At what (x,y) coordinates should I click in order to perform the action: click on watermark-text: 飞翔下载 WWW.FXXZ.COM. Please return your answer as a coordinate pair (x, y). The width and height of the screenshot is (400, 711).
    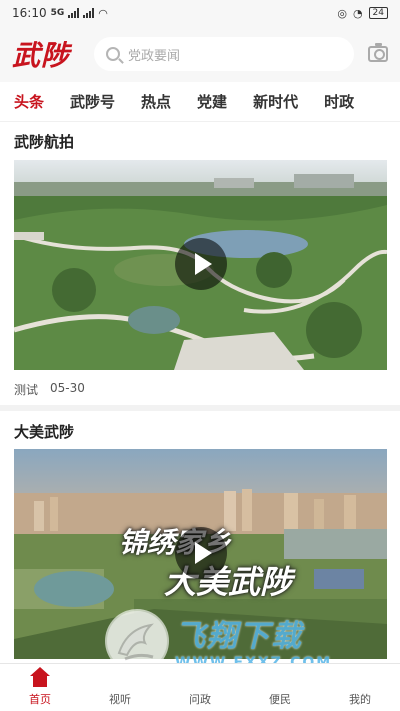
    Looking at the image, I should click on (253, 641).